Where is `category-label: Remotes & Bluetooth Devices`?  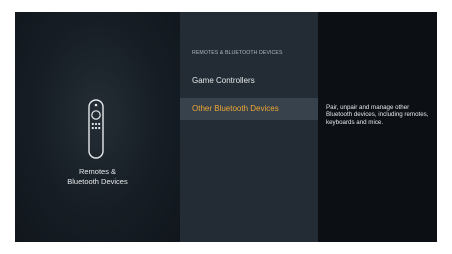
category-label: Remotes & Bluetooth Devices is located at coordinates (97, 177).